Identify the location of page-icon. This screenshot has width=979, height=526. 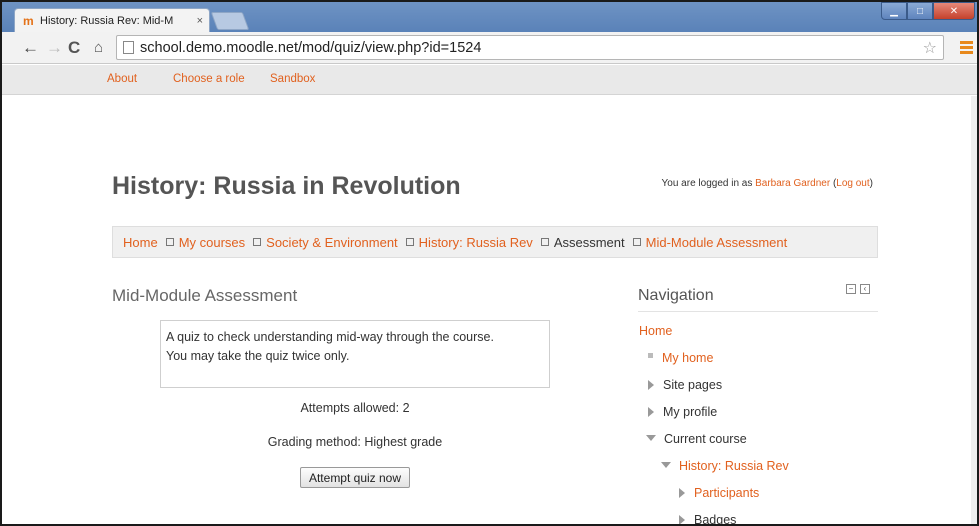
(128, 47).